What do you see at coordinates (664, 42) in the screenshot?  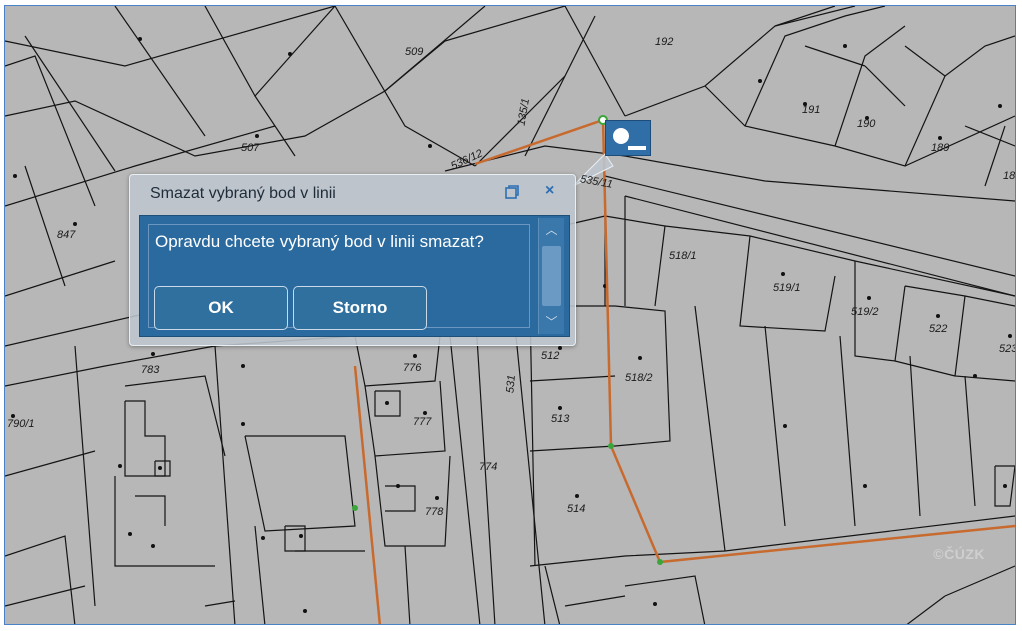 I see `parcel-label: 192` at bounding box center [664, 42].